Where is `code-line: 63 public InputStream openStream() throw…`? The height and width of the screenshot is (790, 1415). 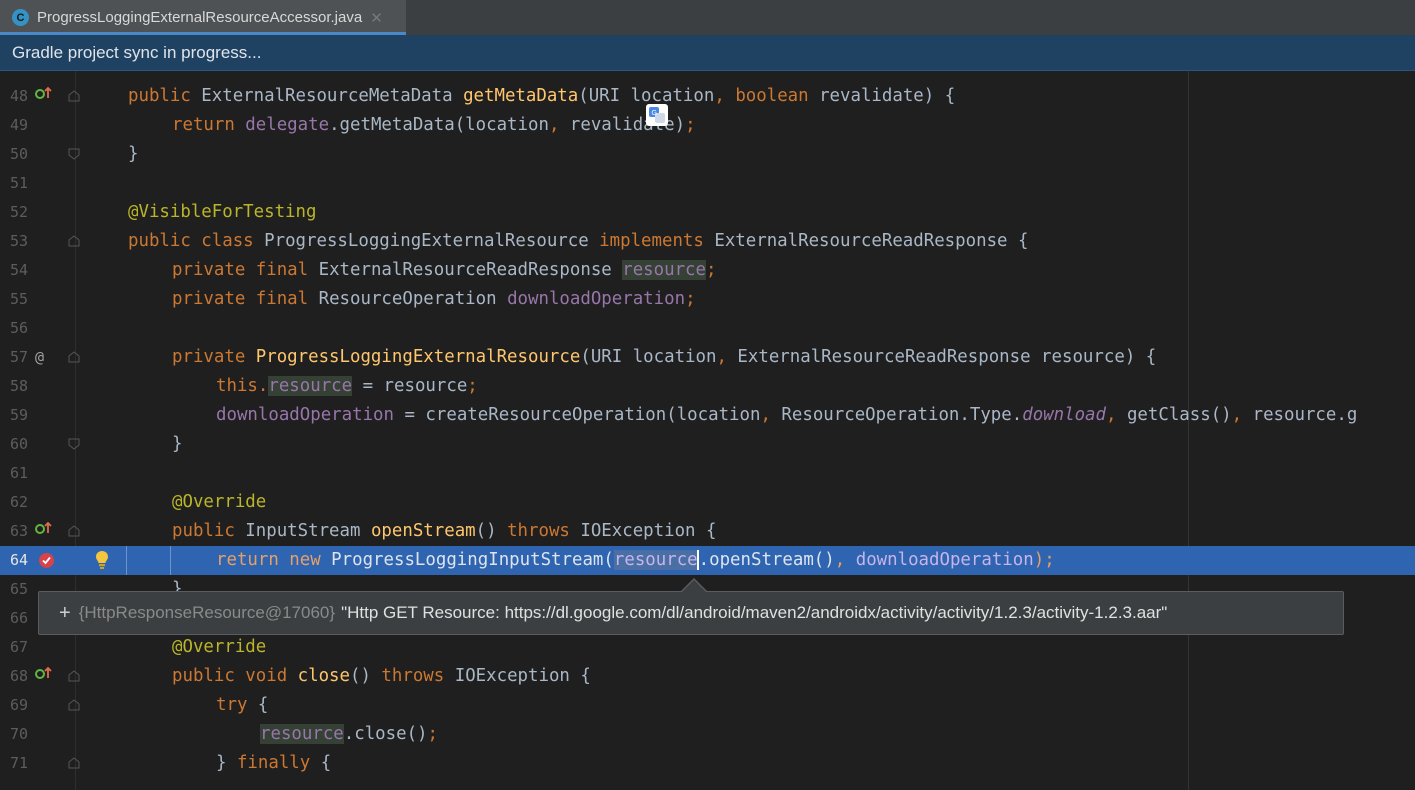 code-line: 63 public InputStream openStream() throw… is located at coordinates (707, 531).